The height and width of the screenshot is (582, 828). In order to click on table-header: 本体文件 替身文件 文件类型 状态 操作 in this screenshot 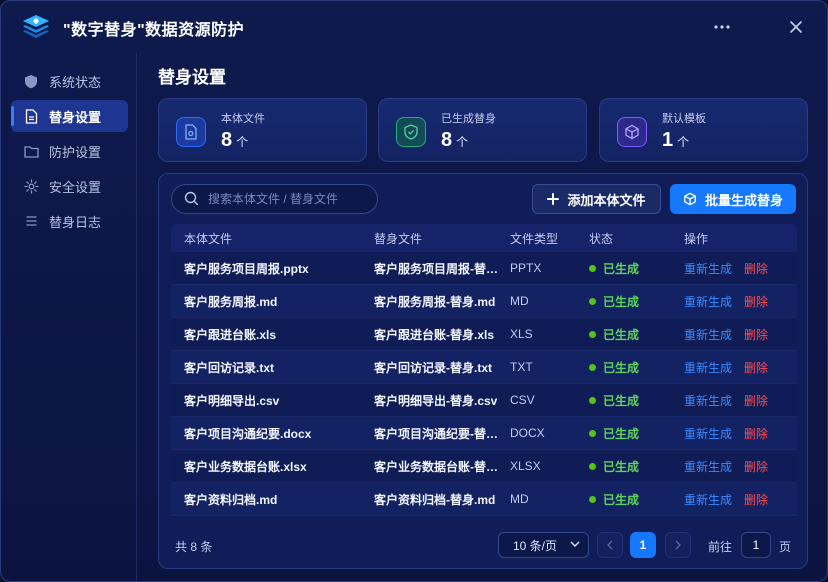, I will do `click(484, 238)`.